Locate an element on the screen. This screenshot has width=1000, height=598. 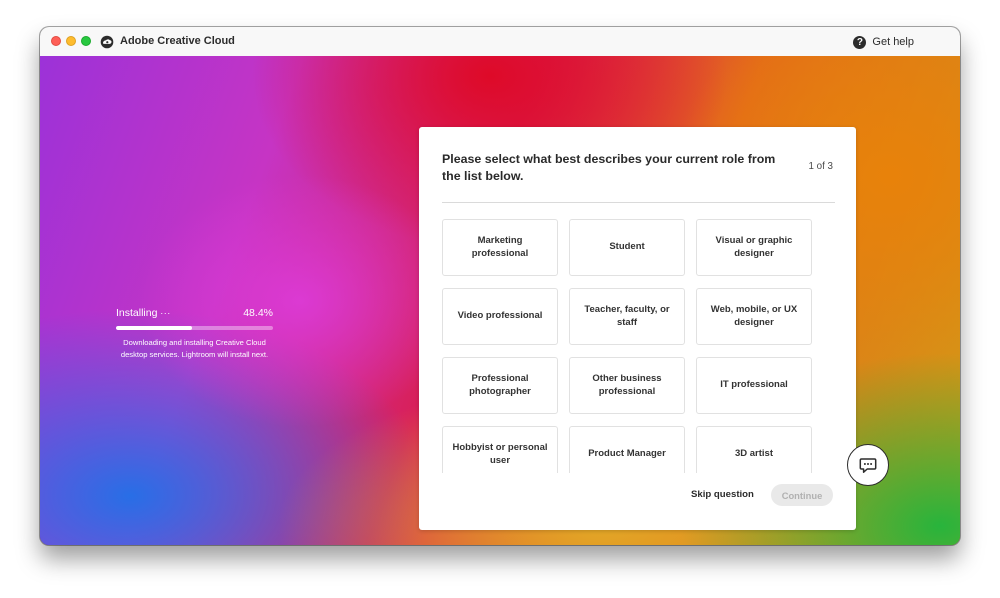
role-option-it-professional: IT professional is located at coordinates (754, 385).